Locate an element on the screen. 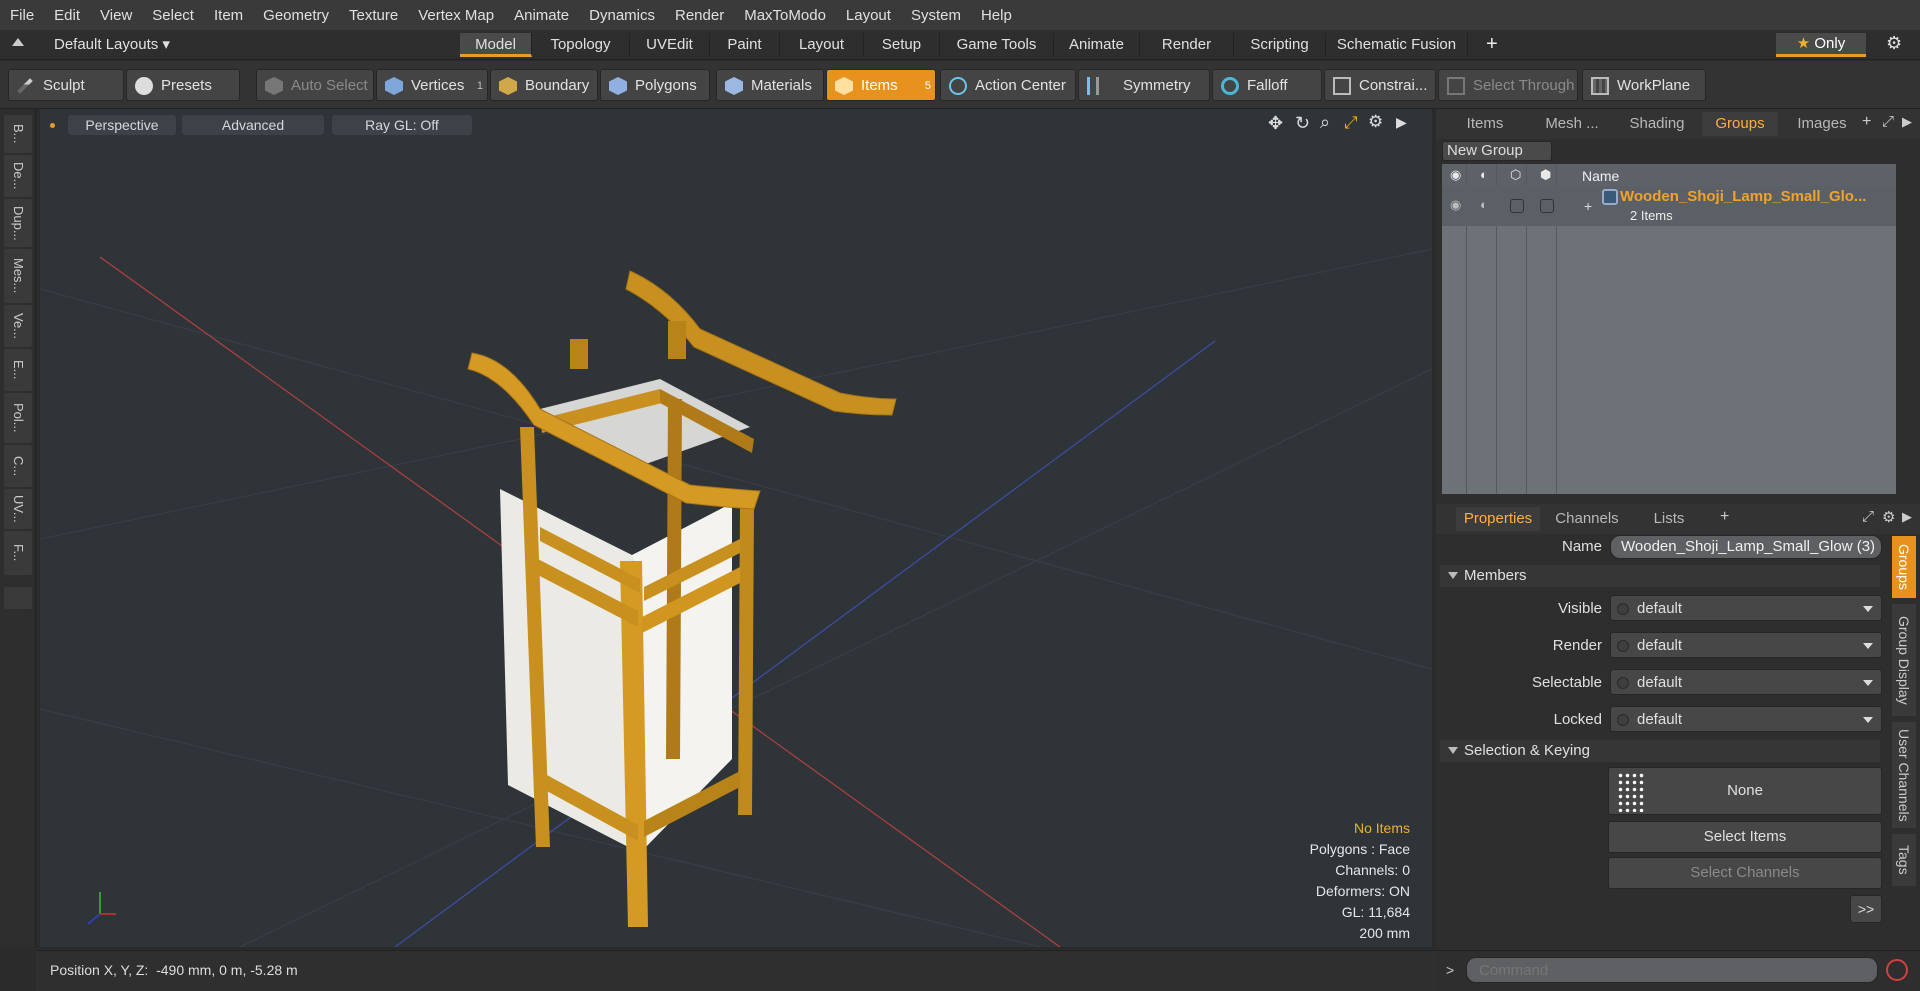 Image resolution: width=1920 pixels, height=991 pixels. menu-dynamics: Dynamics is located at coordinates (622, 15).